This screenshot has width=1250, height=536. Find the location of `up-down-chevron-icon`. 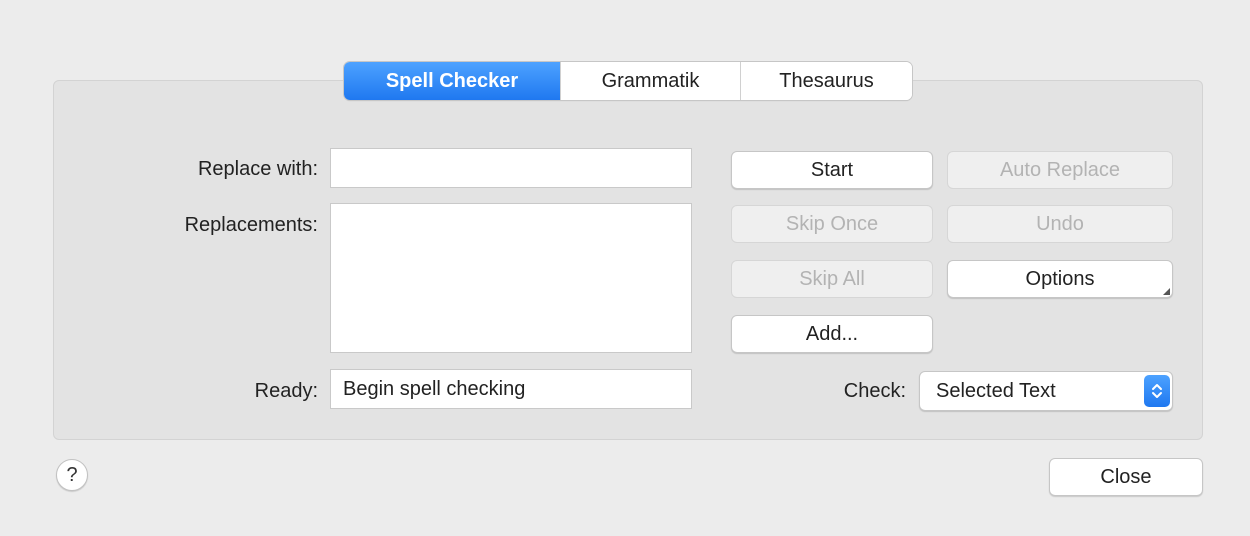

up-down-chevron-icon is located at coordinates (1157, 391).